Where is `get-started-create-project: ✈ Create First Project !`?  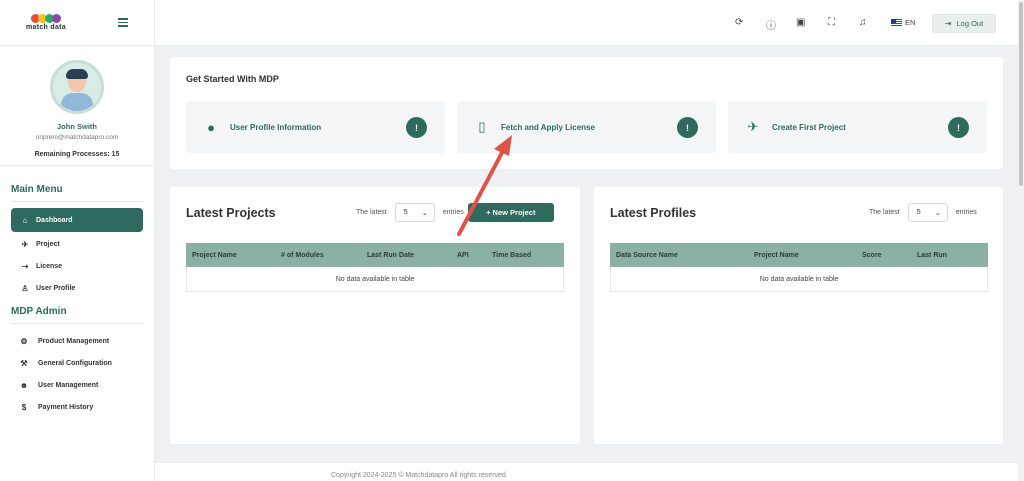 get-started-create-project: ✈ Create First Project ! is located at coordinates (857, 127).